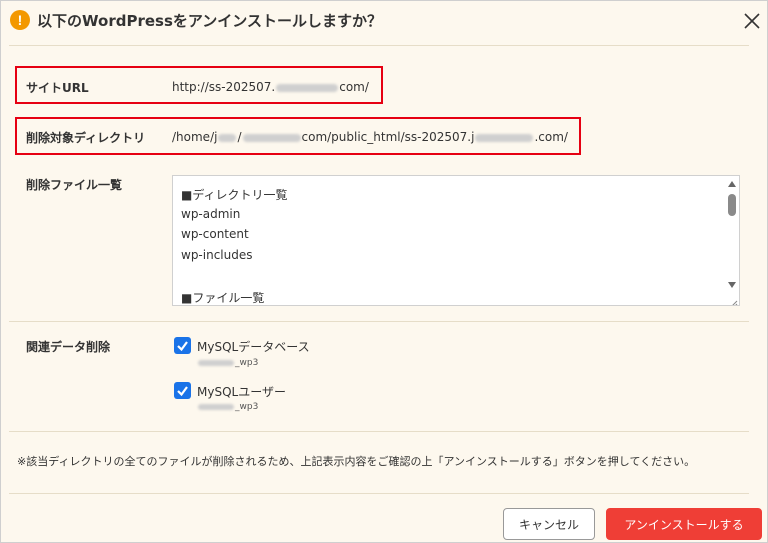  Describe the element at coordinates (74, 185) in the screenshot. I see `file-list-label: 削除ファイル一覧` at that location.